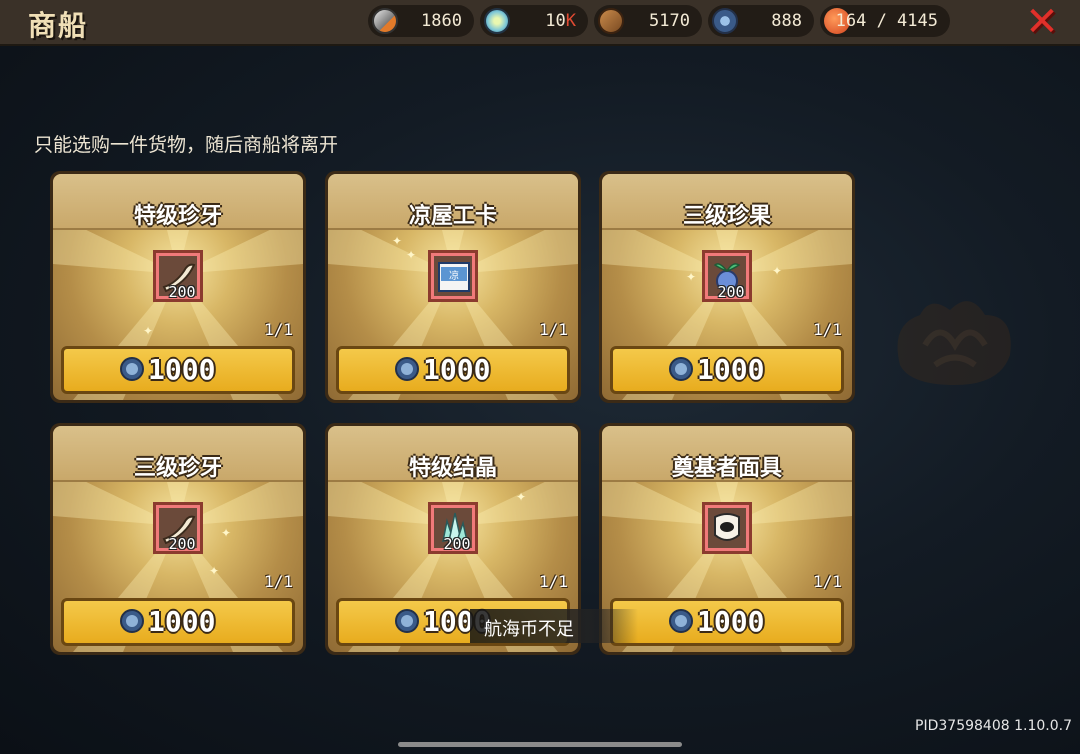 This screenshot has height=754, width=1080. I want to click on toast-message: 航海币不足, so click(554, 626).